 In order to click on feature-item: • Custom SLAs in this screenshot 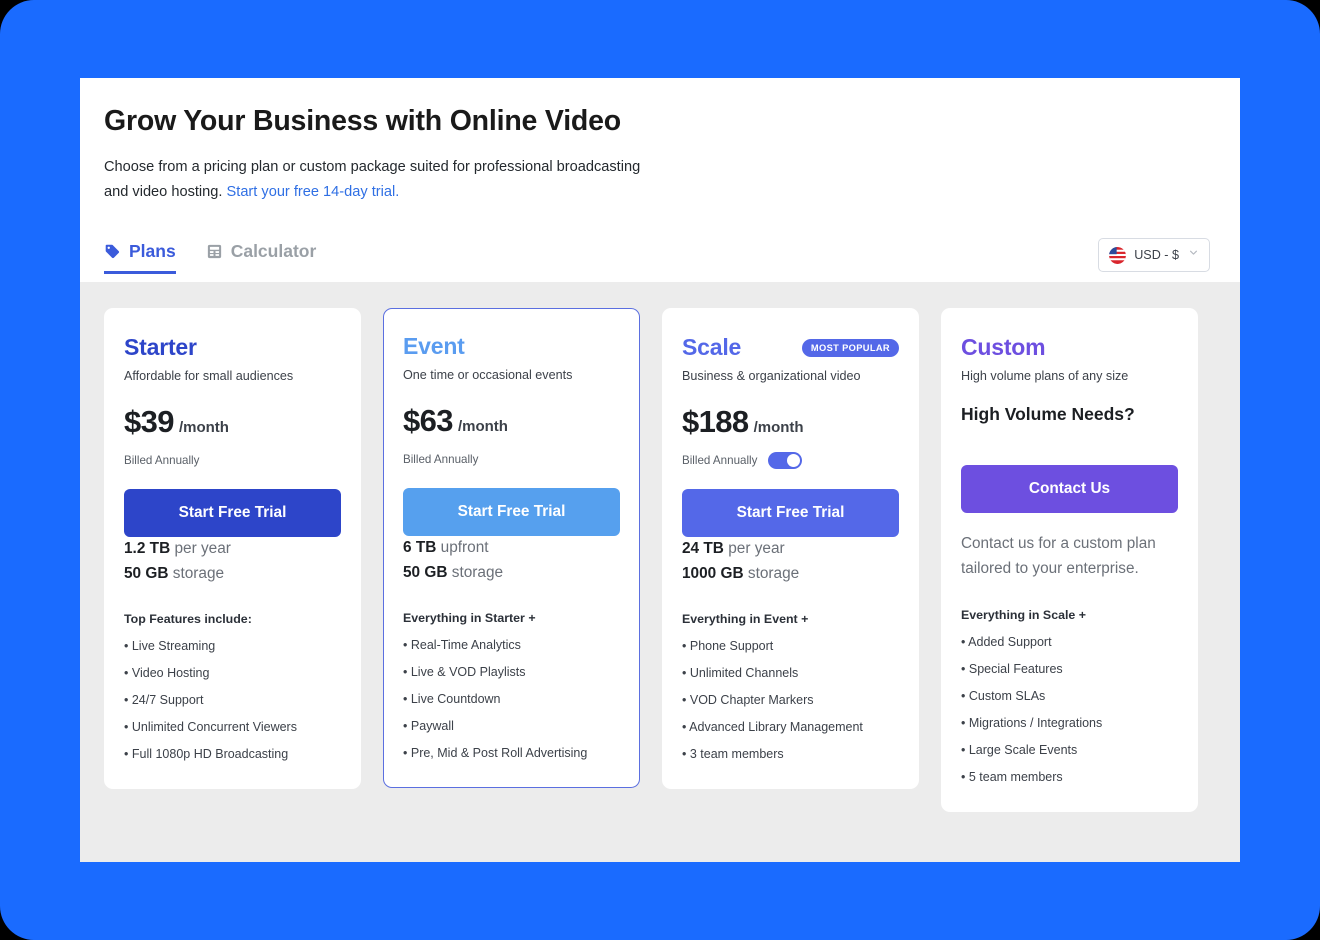, I will do `click(1003, 695)`.